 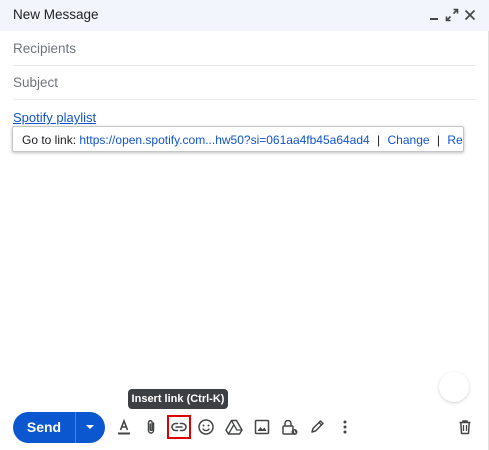 I want to click on recipients-input, so click(x=244, y=48).